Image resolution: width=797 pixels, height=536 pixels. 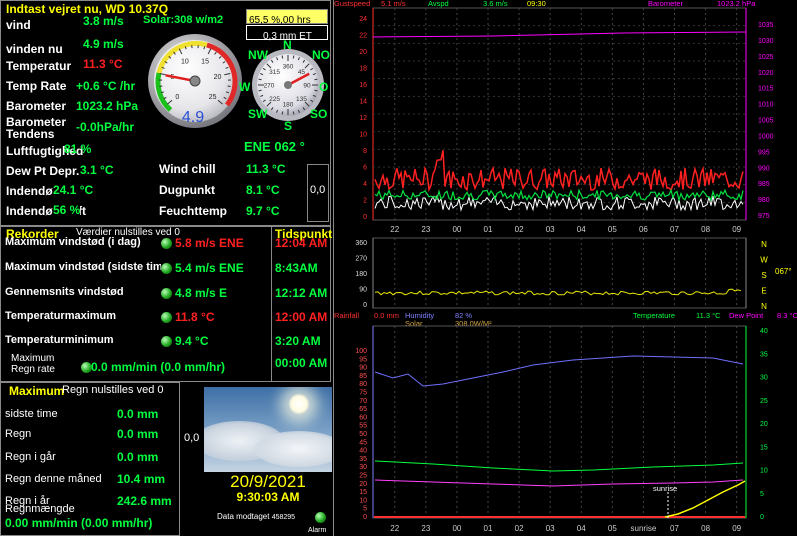 I want to click on rain-value: 242.6 mm, so click(x=144, y=501).